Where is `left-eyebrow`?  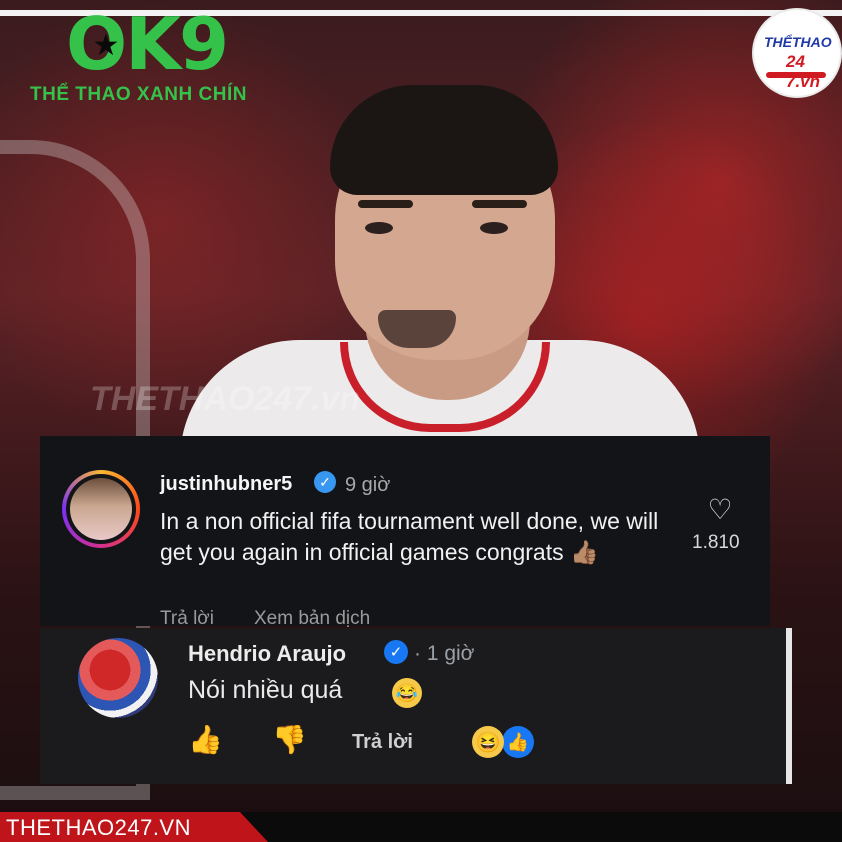
left-eyebrow is located at coordinates (385, 204).